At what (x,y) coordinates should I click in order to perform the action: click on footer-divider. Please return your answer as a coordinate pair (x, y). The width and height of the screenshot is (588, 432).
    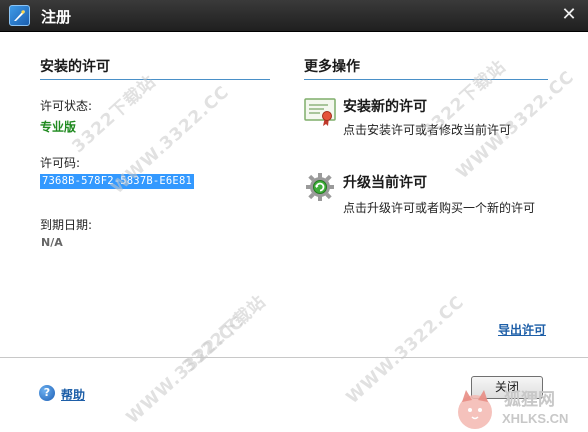
    Looking at the image, I should click on (294, 357).